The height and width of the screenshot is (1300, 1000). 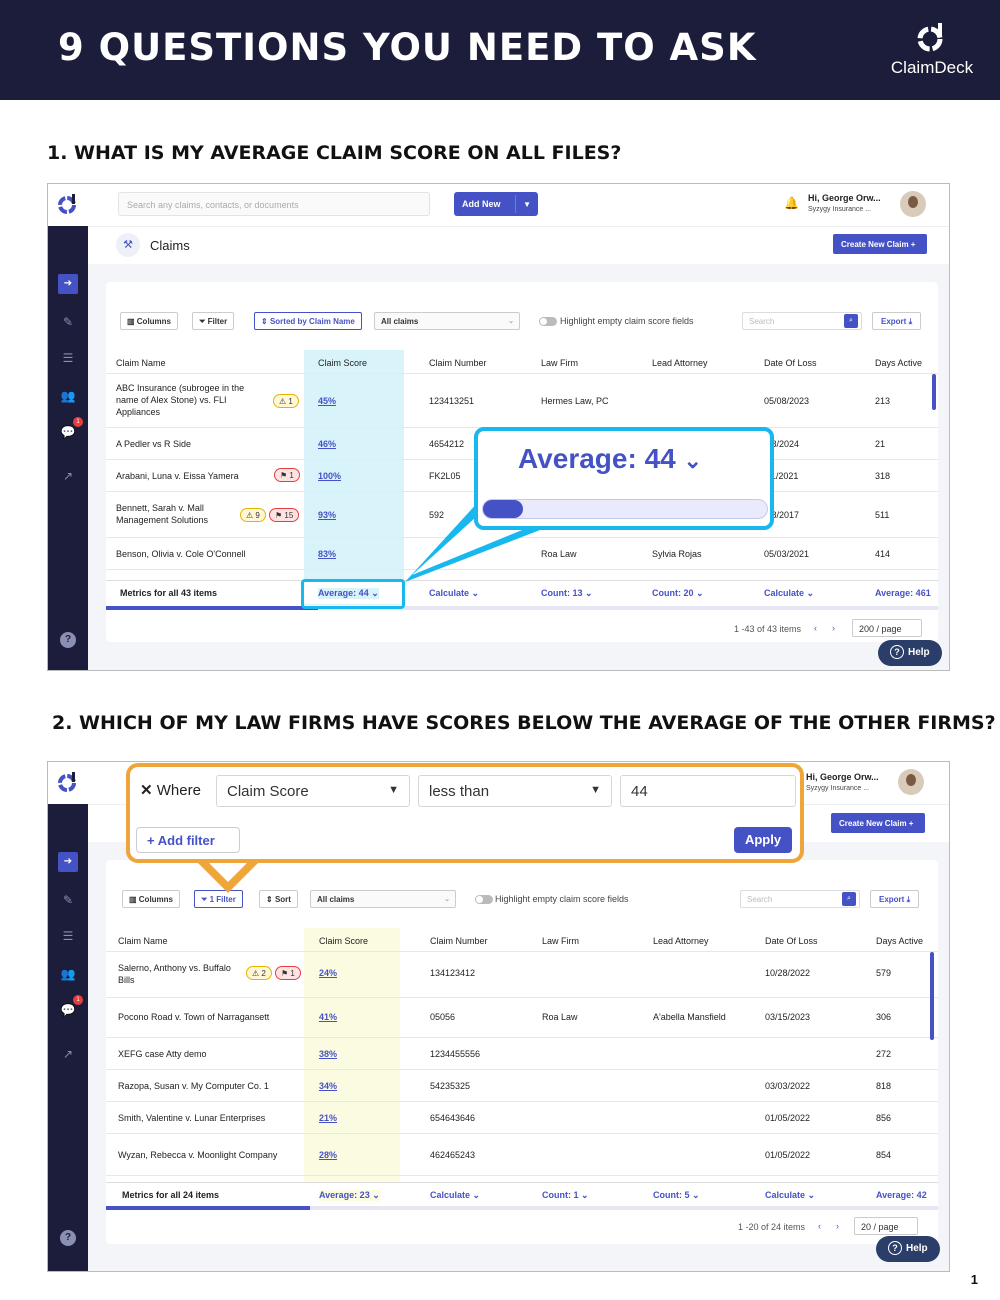 What do you see at coordinates (560, 1195) in the screenshot?
I see `firm-metric-text: Count: 1` at bounding box center [560, 1195].